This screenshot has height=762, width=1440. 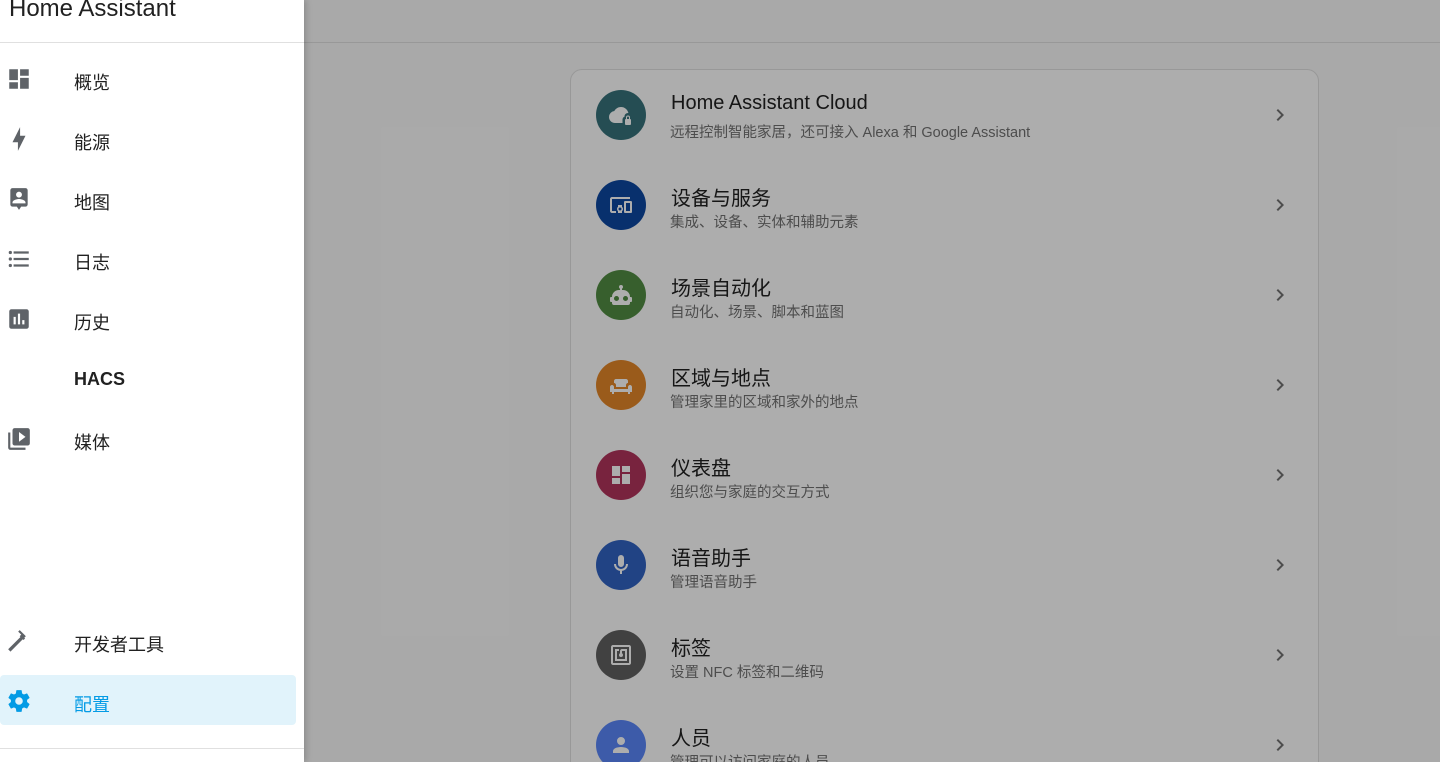 I want to click on sidebar-item-map: 地图, so click(x=148, y=198).